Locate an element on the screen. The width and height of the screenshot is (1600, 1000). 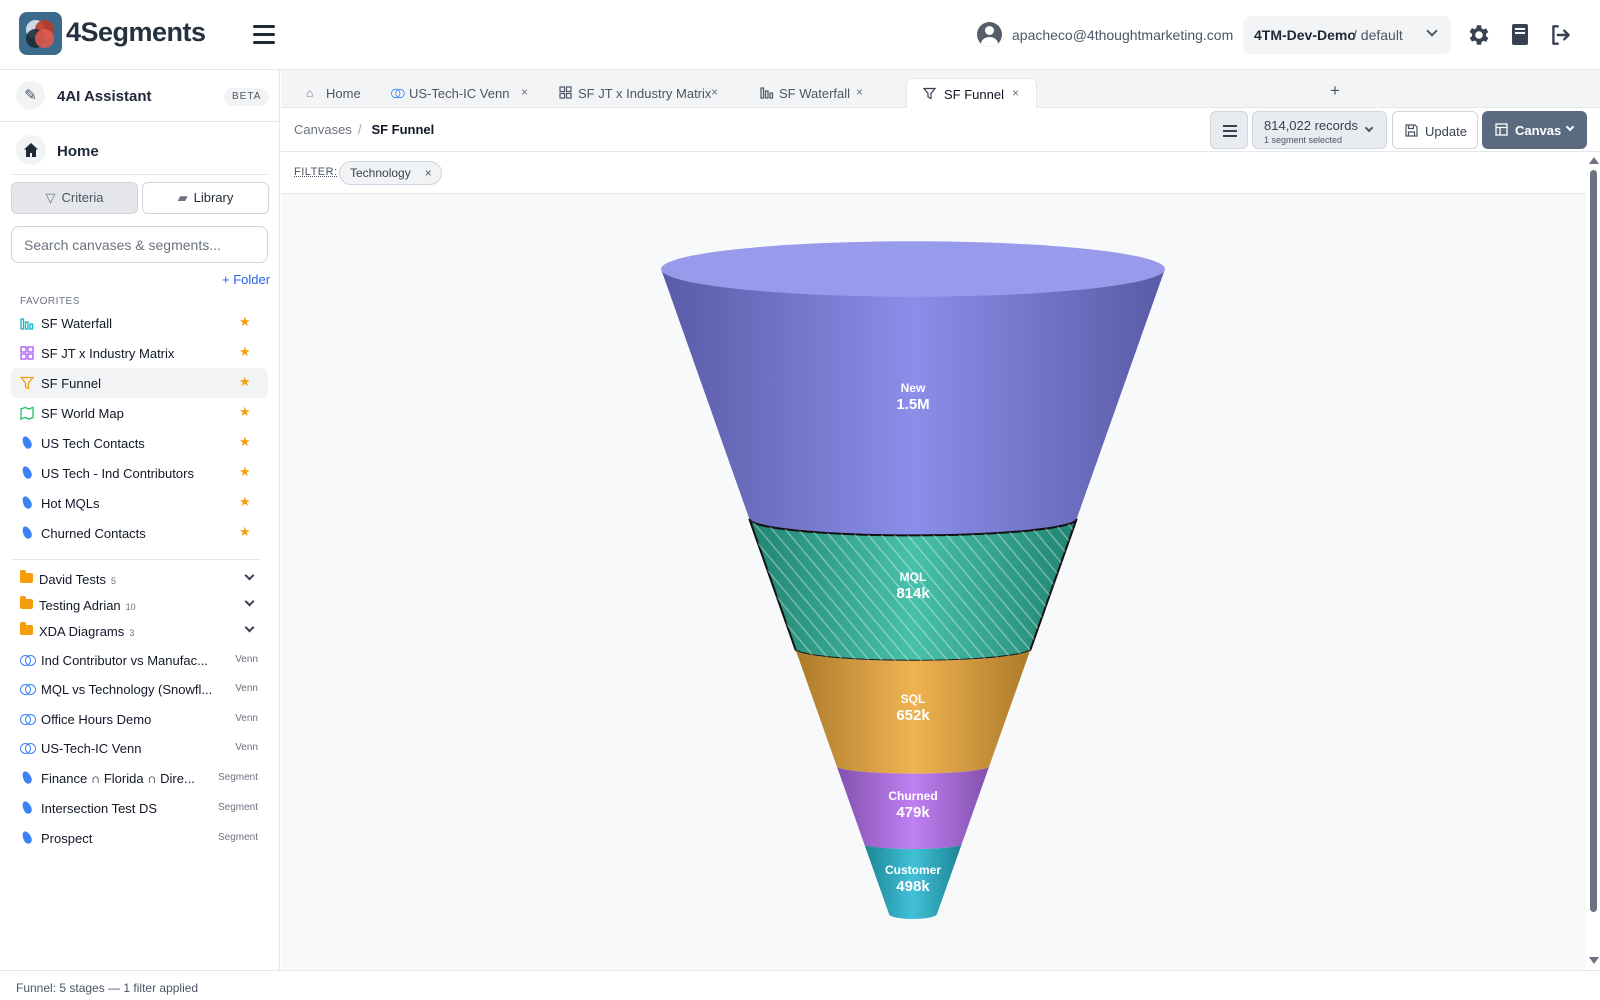
library-item: Finance ∩ Florida ∩ Dire... Segment is located at coordinates (139, 778).